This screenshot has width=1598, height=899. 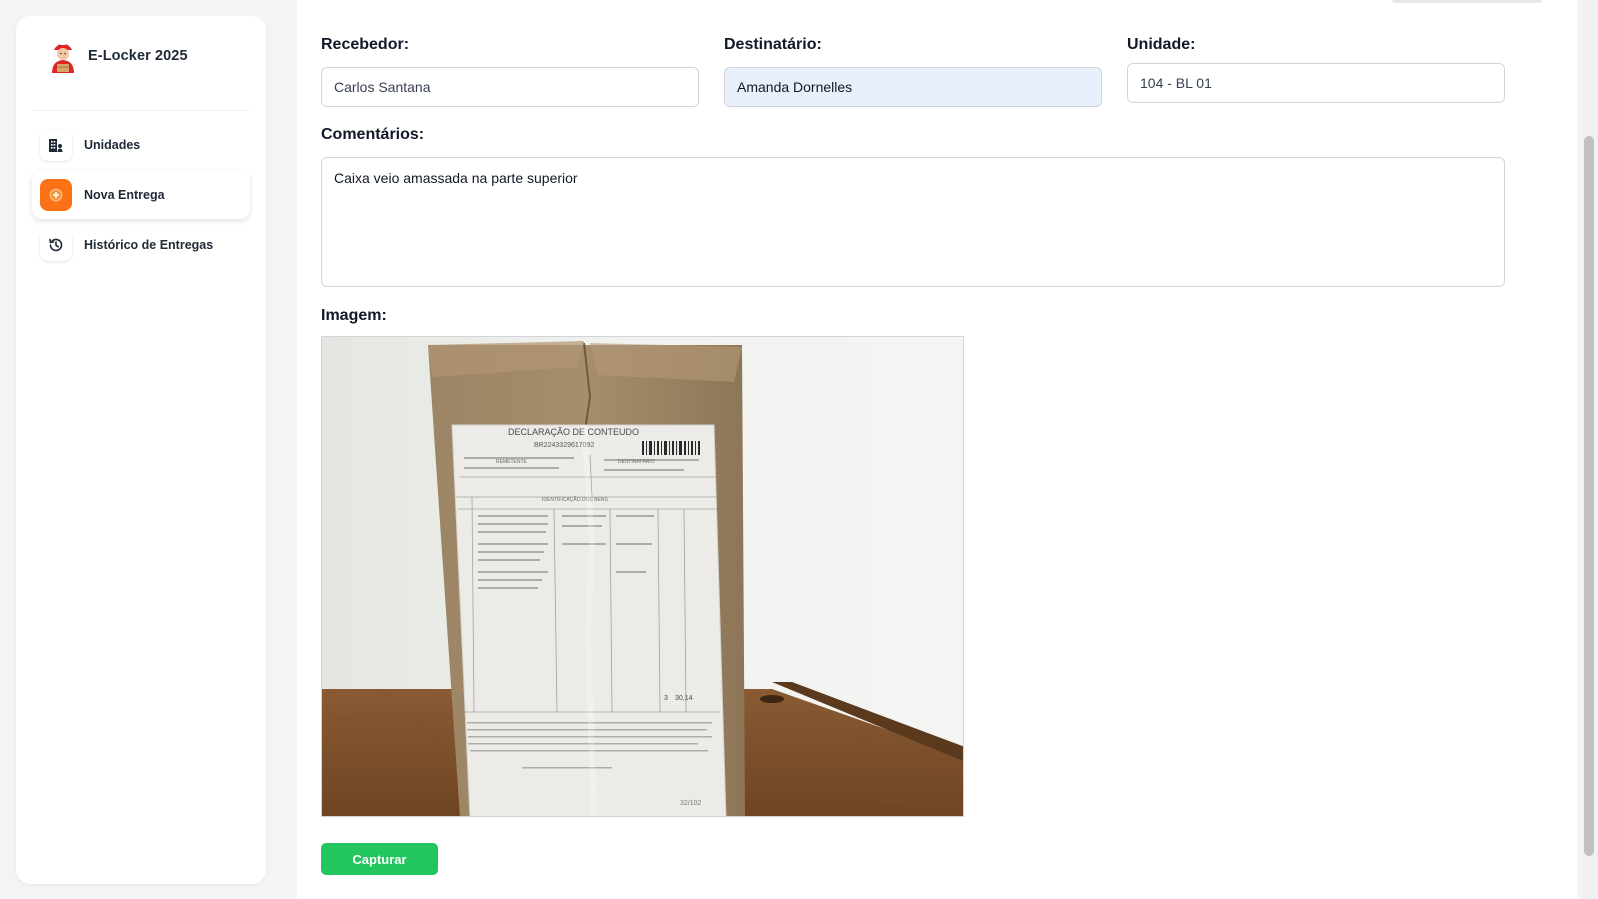 I want to click on scrollbar, so click(x=1589, y=449).